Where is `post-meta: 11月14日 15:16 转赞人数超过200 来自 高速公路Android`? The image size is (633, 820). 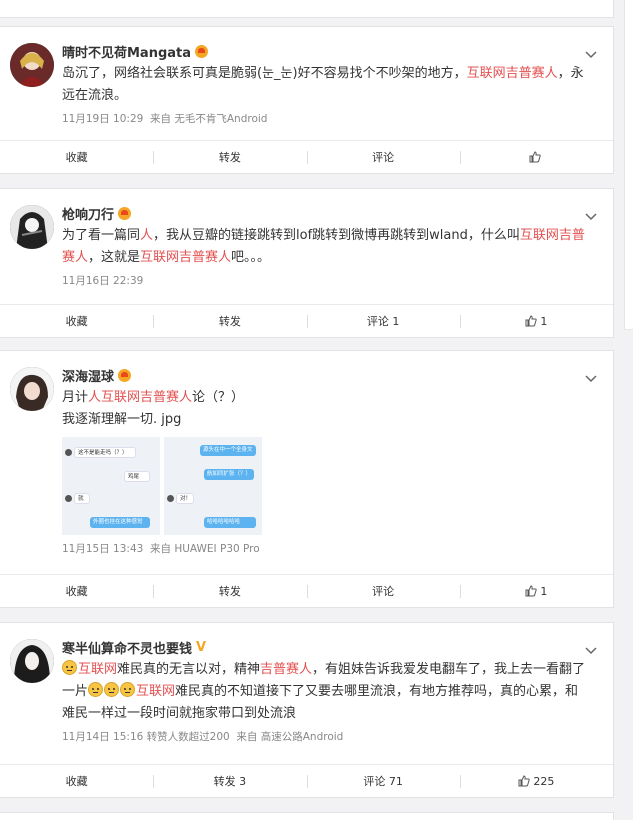 post-meta: 11月14日 15:16 转赞人数超过200 来自 高速公路Android is located at coordinates (337, 736).